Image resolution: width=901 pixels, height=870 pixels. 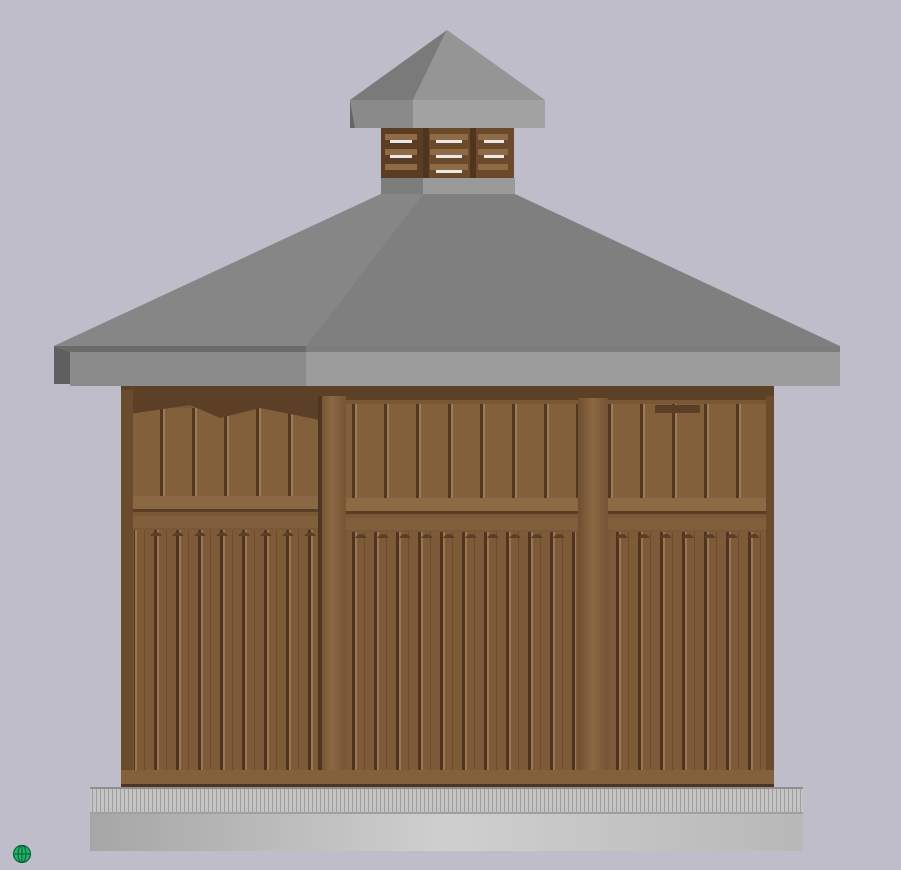 What do you see at coordinates (448, 186) in the screenshot?
I see `cupola-base` at bounding box center [448, 186].